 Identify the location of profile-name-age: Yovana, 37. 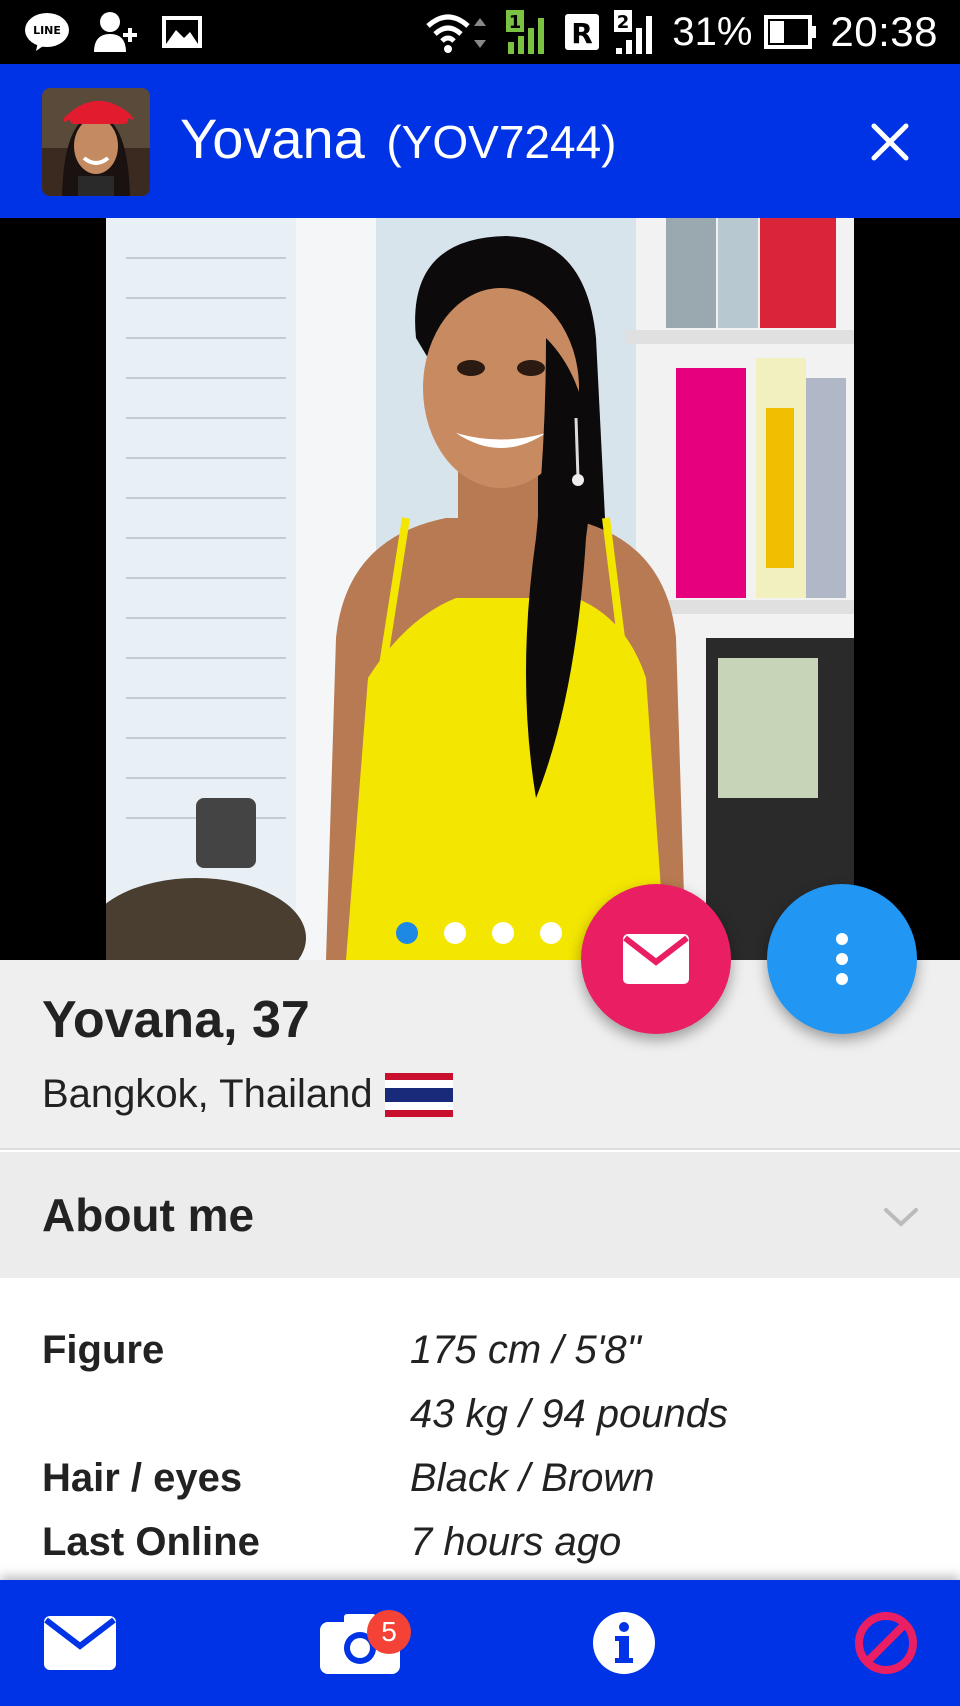
(176, 1020).